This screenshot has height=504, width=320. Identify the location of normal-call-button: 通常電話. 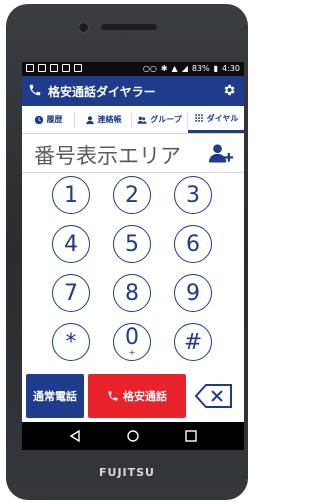
(55, 396).